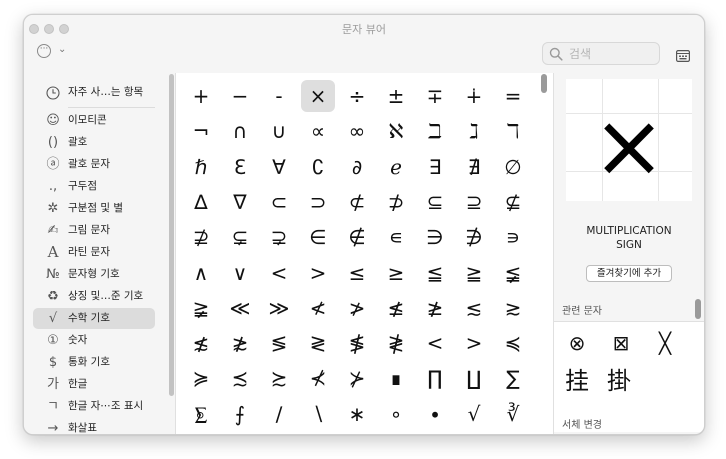  What do you see at coordinates (357, 378) in the screenshot?
I see `character-cell: ⊁` at bounding box center [357, 378].